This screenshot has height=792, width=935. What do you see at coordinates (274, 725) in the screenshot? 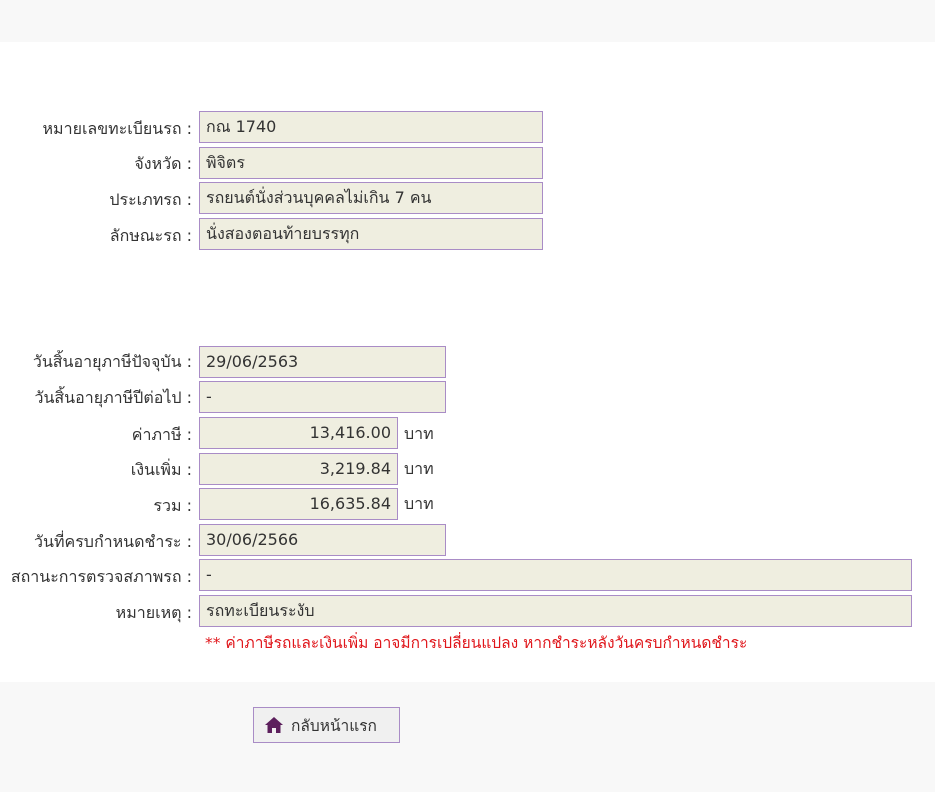
I see `home-icon` at bounding box center [274, 725].